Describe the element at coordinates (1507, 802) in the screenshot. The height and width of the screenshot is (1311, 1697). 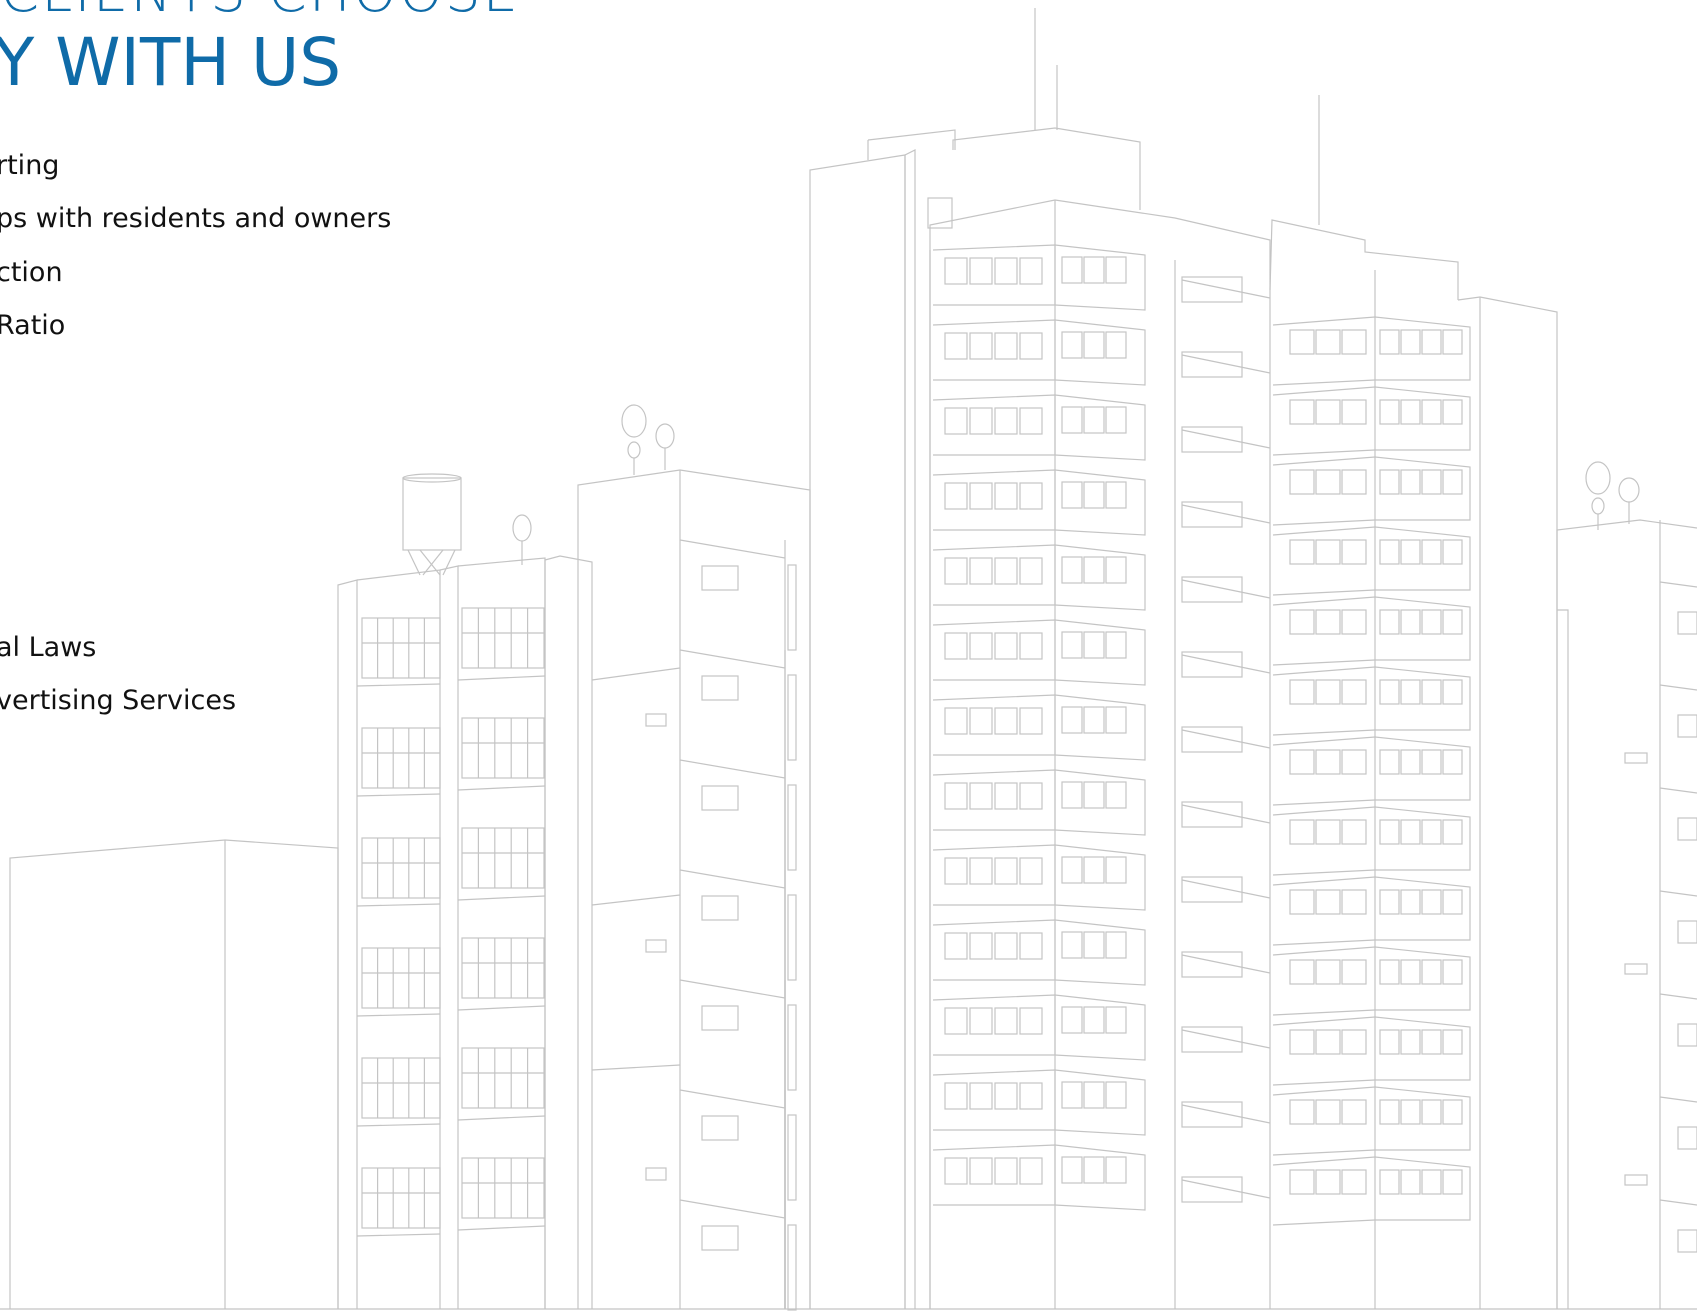
I see `right-tower-edge` at that location.